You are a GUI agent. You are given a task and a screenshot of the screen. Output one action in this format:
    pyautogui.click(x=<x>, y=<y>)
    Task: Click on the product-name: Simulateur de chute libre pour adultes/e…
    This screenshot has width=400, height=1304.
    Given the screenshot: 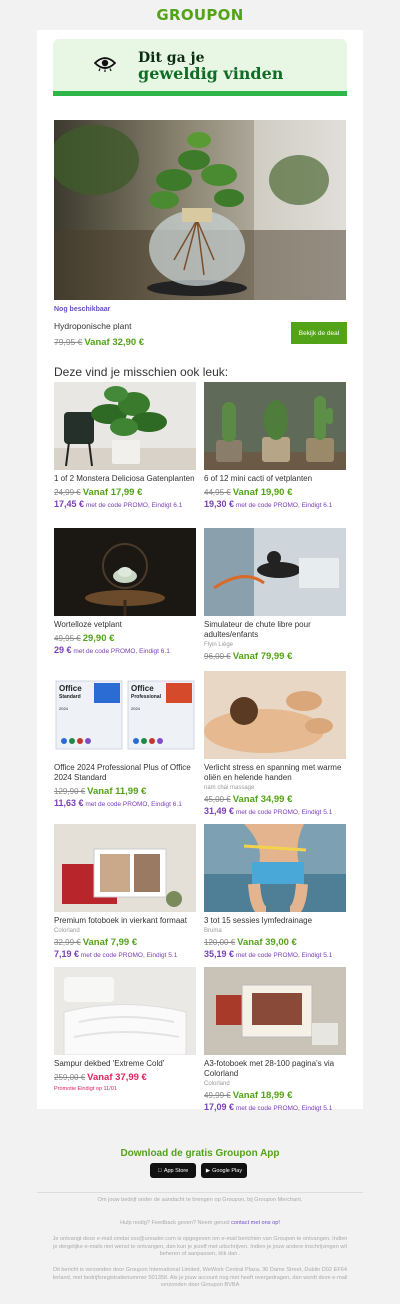 What is the action you would take?
    pyautogui.click(x=275, y=630)
    